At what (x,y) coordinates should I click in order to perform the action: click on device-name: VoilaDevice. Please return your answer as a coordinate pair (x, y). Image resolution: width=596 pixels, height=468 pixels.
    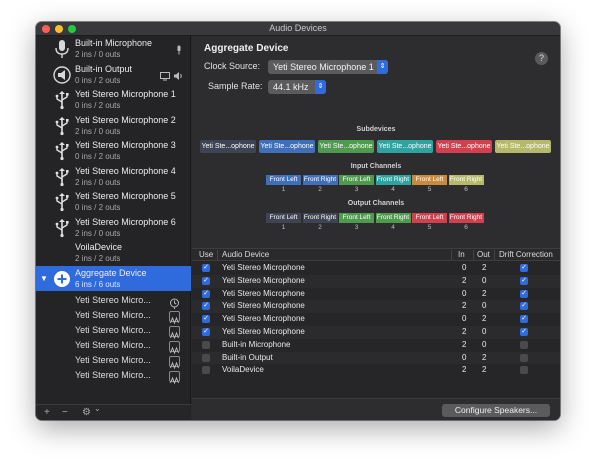
    Looking at the image, I should click on (99, 247).